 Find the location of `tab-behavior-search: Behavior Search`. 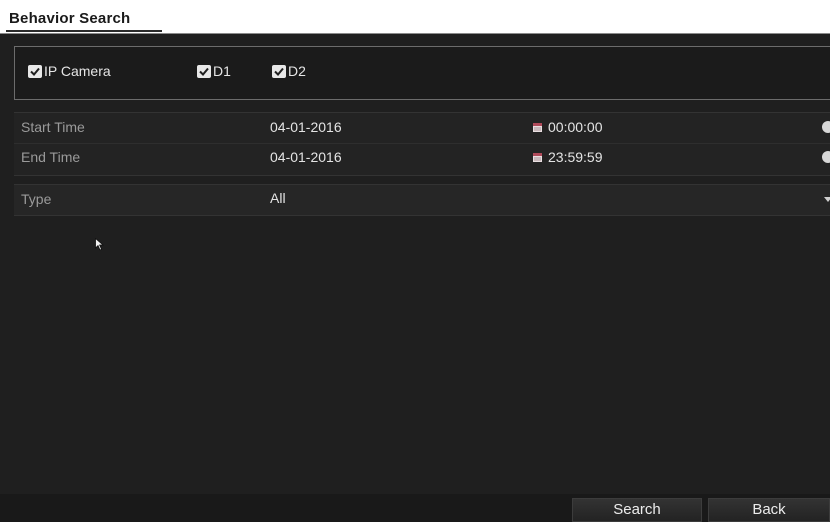

tab-behavior-search: Behavior Search is located at coordinates (69, 18).